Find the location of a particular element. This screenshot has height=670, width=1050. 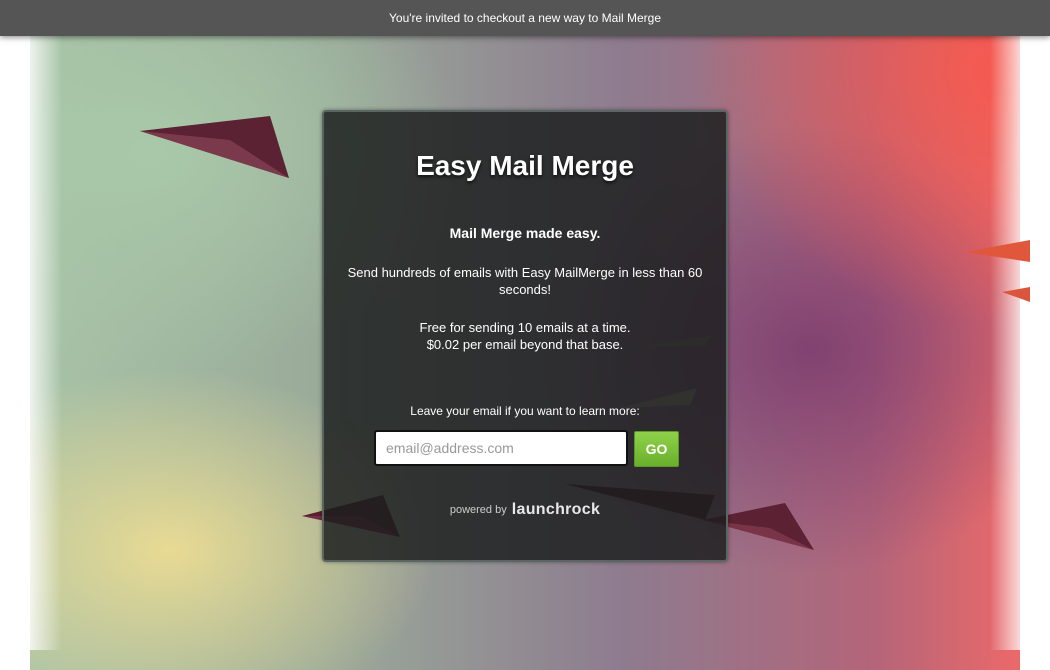

powered-by-footer: powered by launchrock is located at coordinates (525, 510).